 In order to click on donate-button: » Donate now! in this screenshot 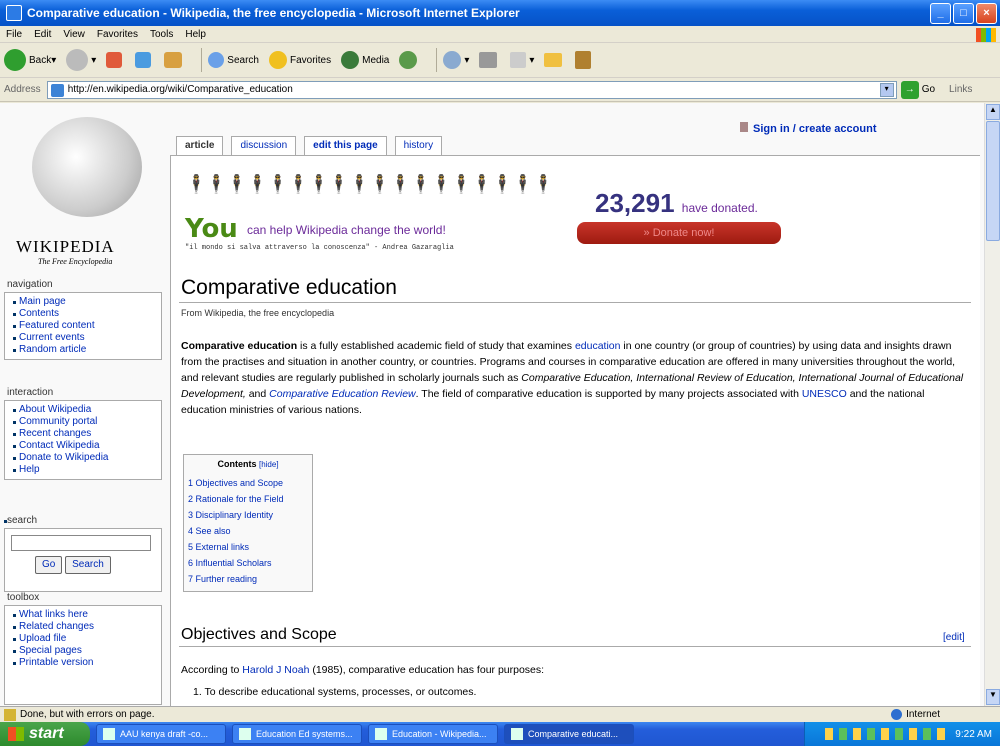, I will do `click(679, 233)`.